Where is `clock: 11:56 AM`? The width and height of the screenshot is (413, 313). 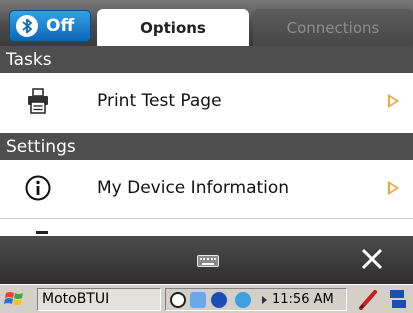
clock: 11:56 AM is located at coordinates (303, 299).